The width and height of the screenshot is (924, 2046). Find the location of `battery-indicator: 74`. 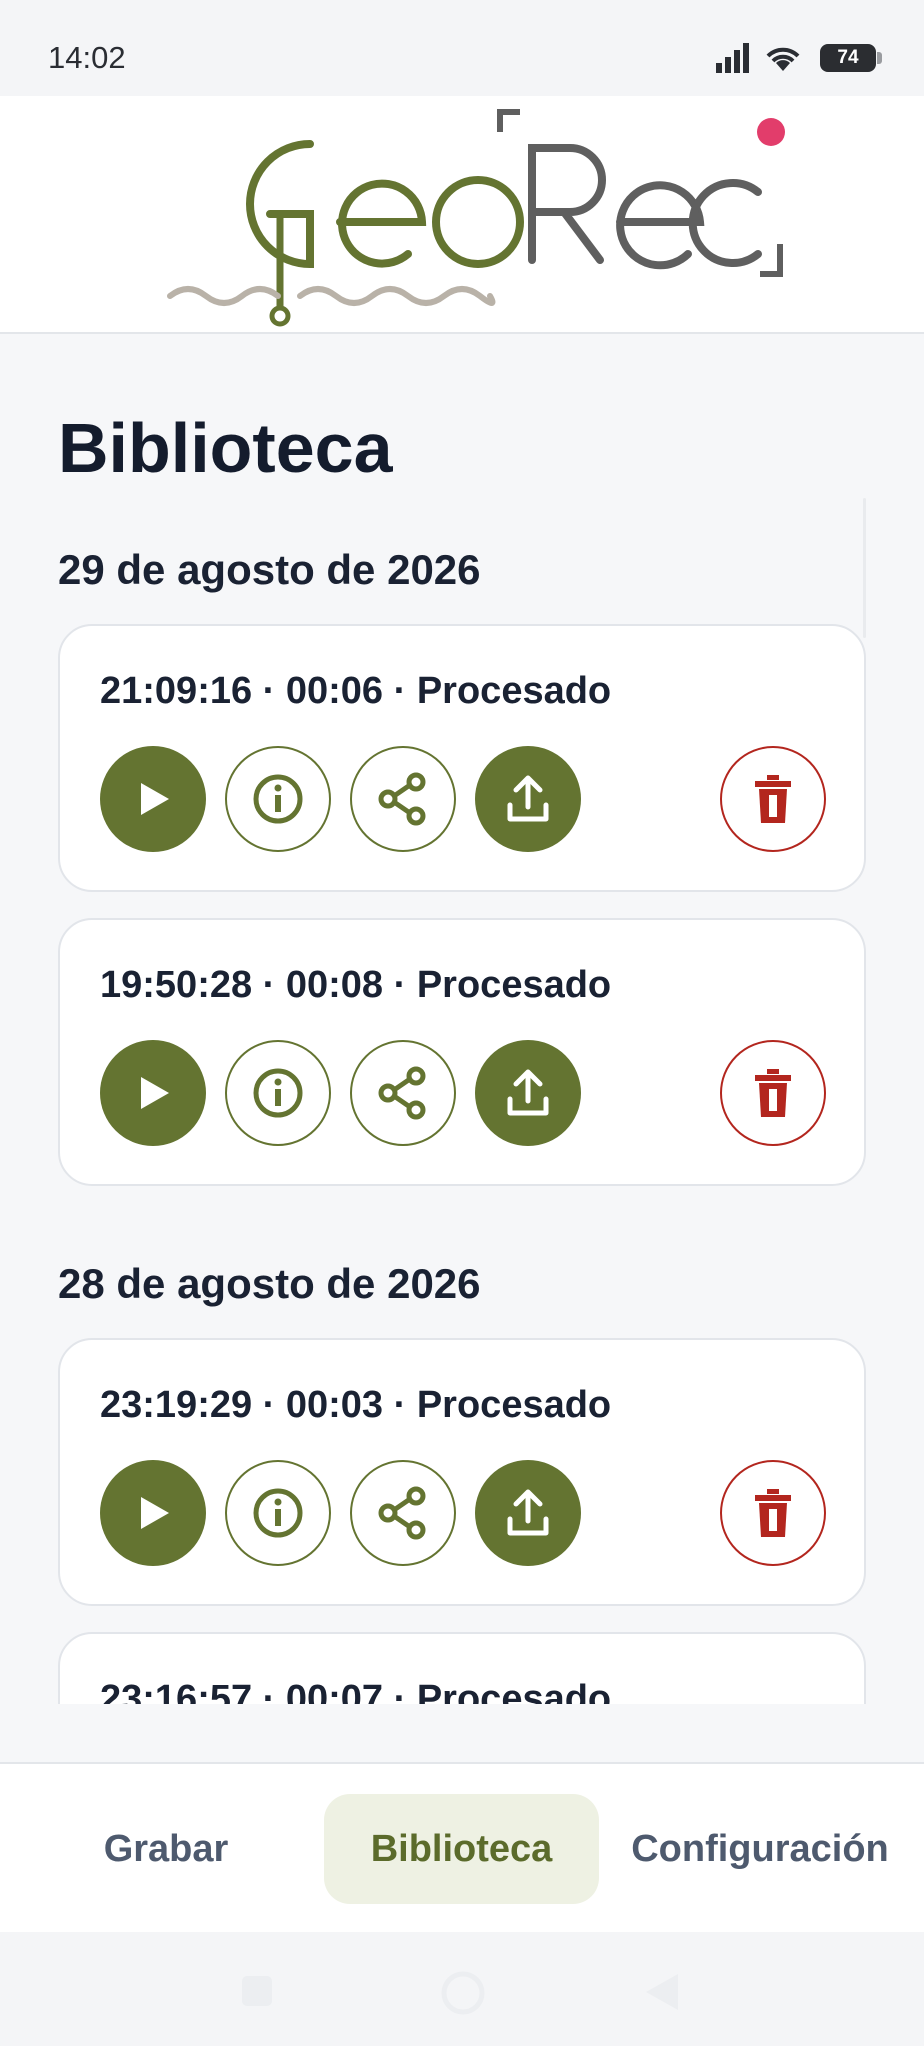

battery-indicator: 74 is located at coordinates (851, 58).